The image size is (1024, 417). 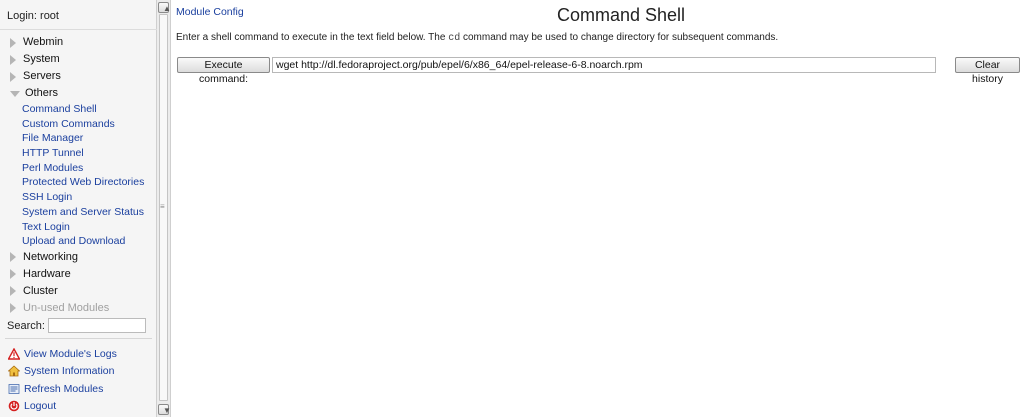 What do you see at coordinates (40, 406) in the screenshot?
I see `link-label: Logout` at bounding box center [40, 406].